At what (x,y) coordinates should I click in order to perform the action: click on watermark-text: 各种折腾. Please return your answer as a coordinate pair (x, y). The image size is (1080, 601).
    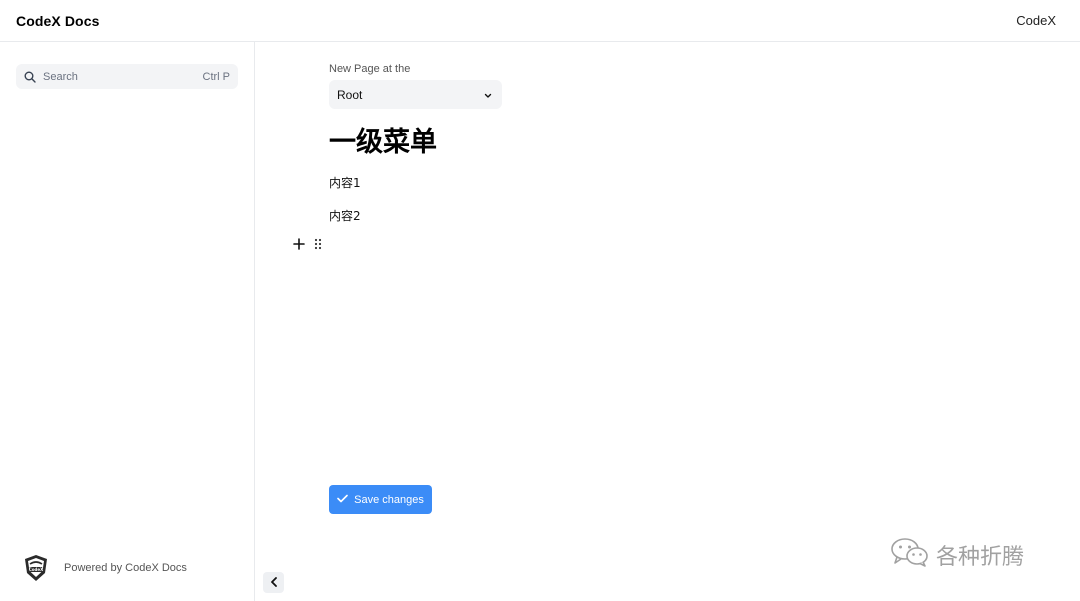
    Looking at the image, I should click on (980, 557).